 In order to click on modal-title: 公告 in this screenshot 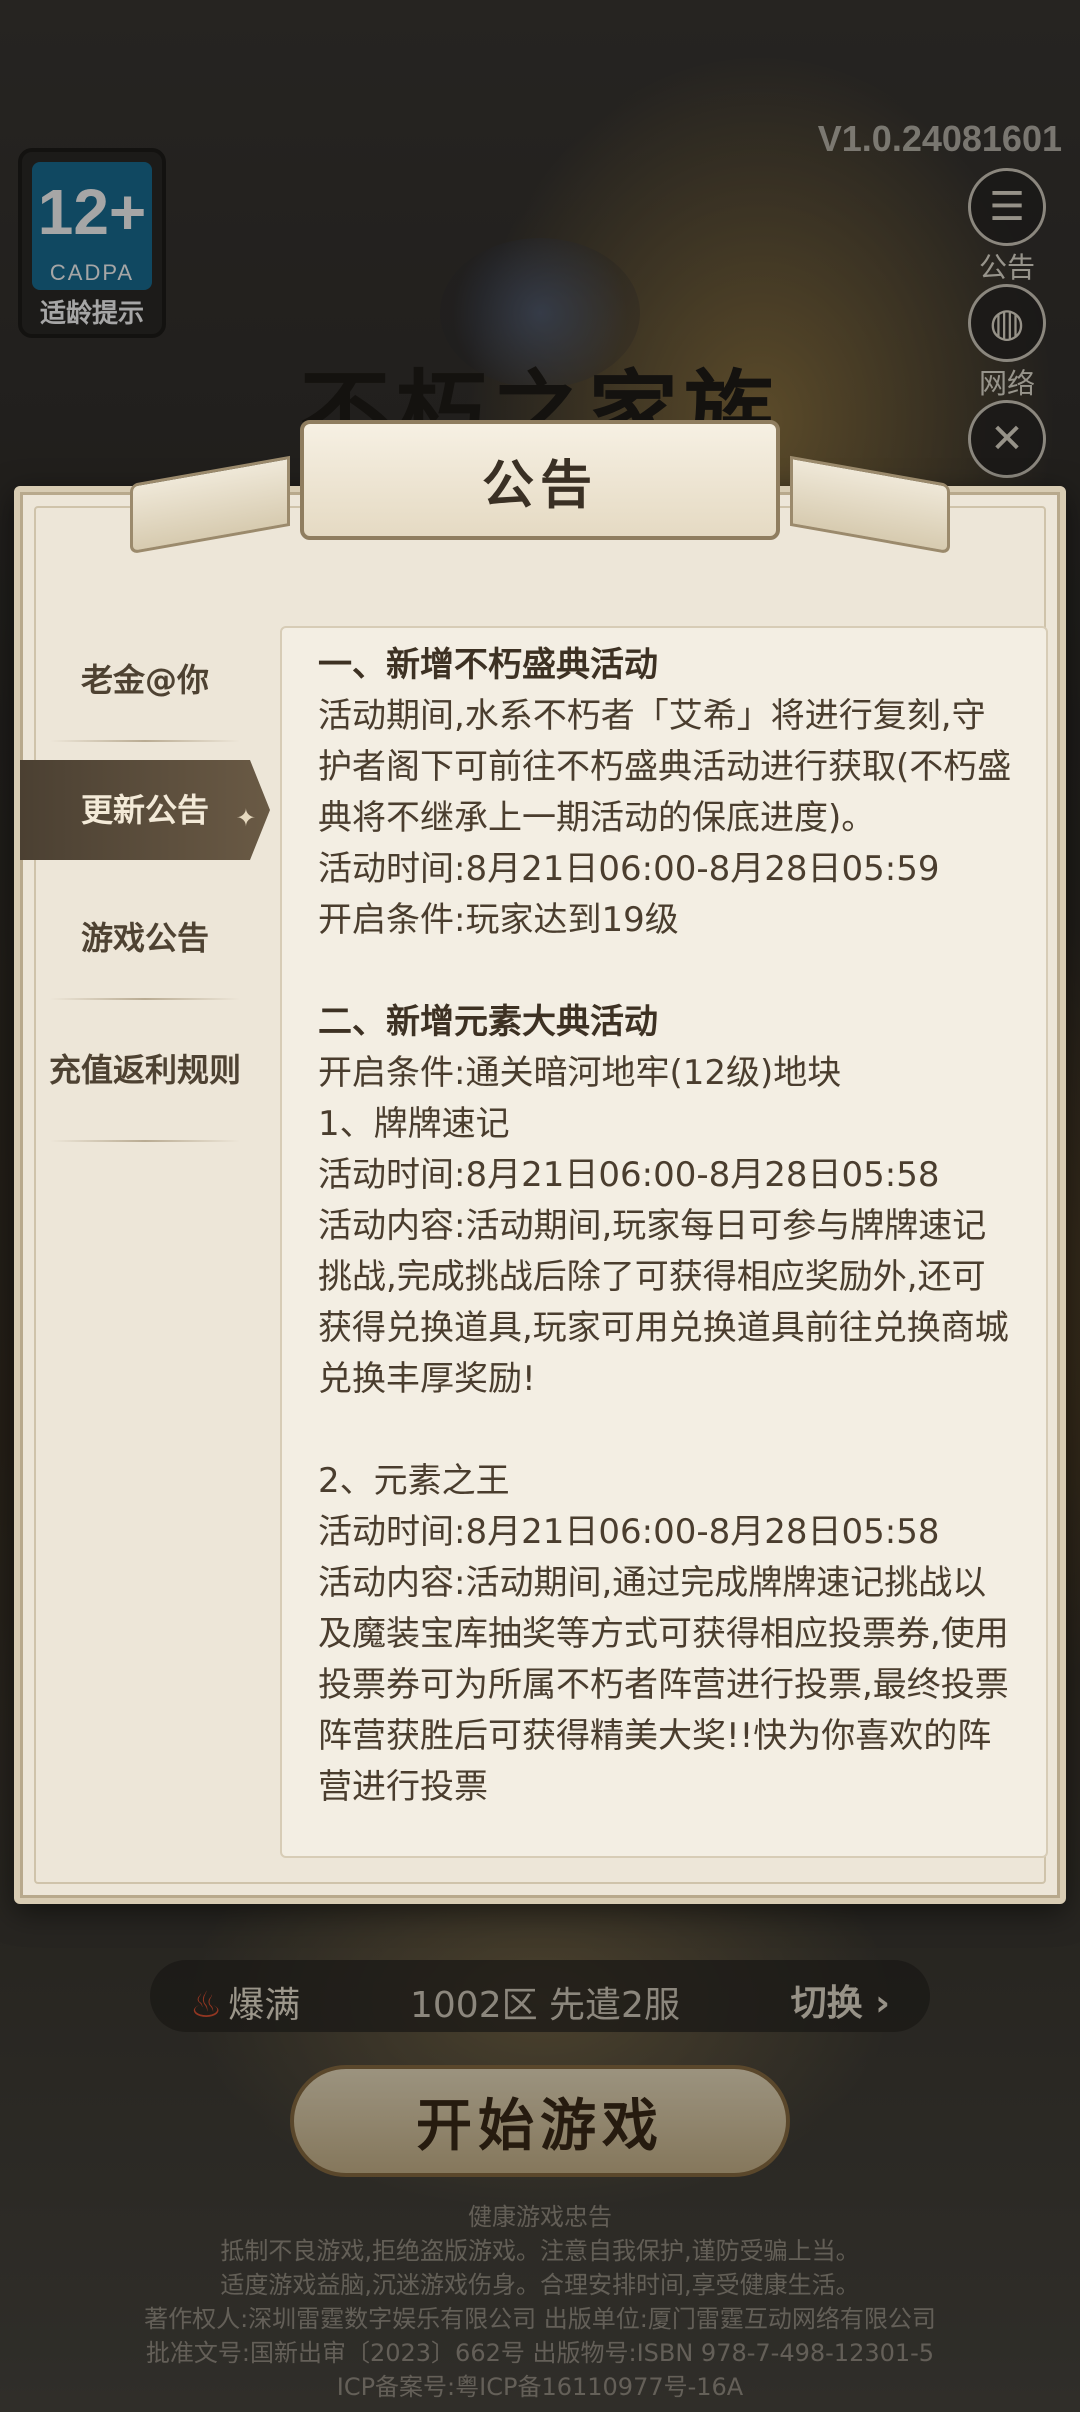, I will do `click(539, 485)`.